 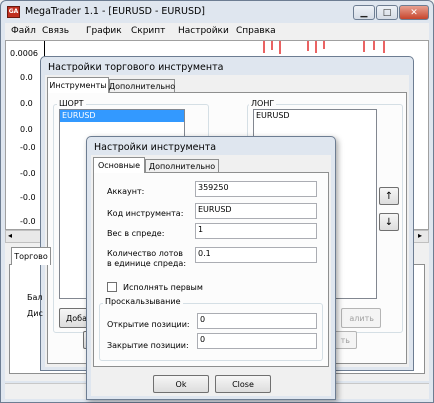 I want to click on close-window-button: ✕, so click(x=414, y=12).